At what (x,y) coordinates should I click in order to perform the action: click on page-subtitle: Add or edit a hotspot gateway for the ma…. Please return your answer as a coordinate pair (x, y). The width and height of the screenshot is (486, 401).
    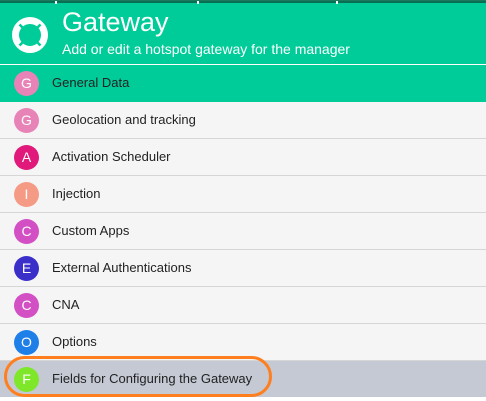
    Looking at the image, I should click on (206, 49).